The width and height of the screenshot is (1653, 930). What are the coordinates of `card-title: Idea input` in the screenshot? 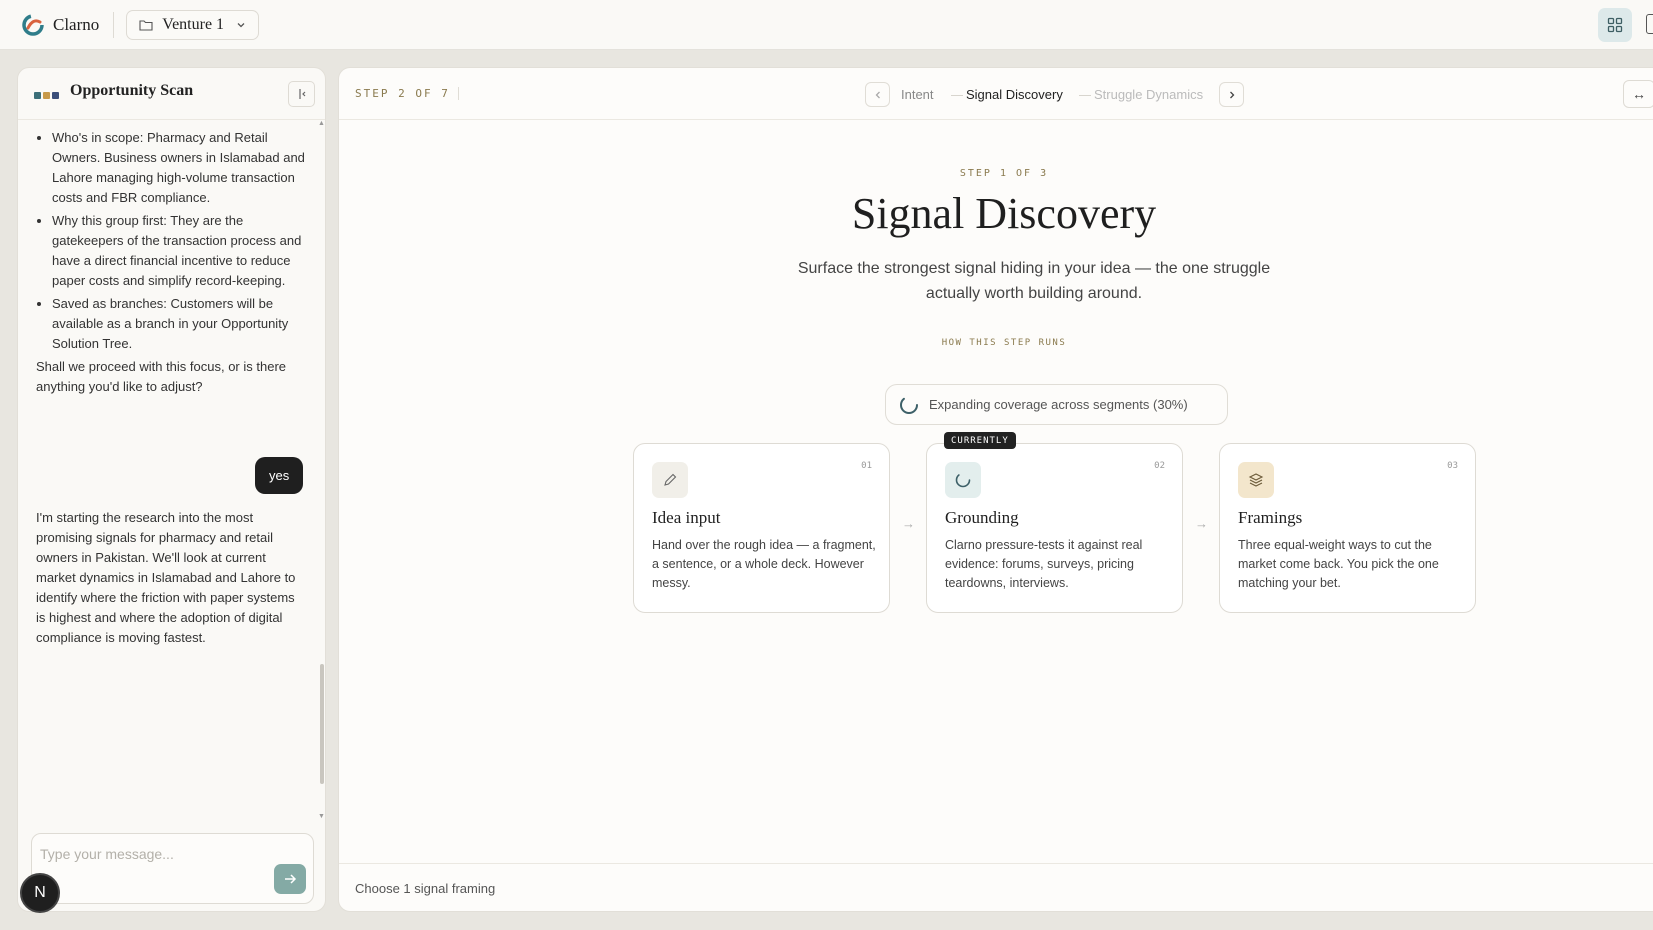 It's located at (686, 517).